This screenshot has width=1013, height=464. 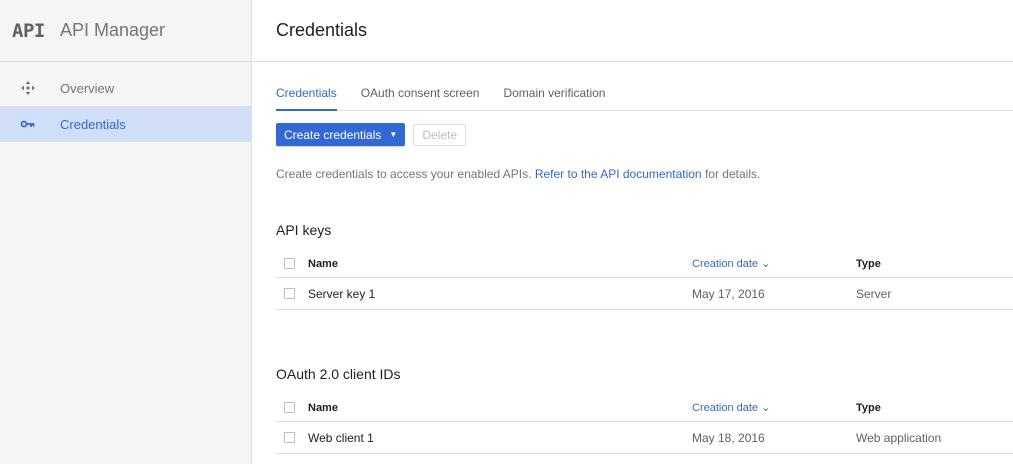 I want to click on table-row: Server key 1 May 17, 2016 Server, so click(x=644, y=294).